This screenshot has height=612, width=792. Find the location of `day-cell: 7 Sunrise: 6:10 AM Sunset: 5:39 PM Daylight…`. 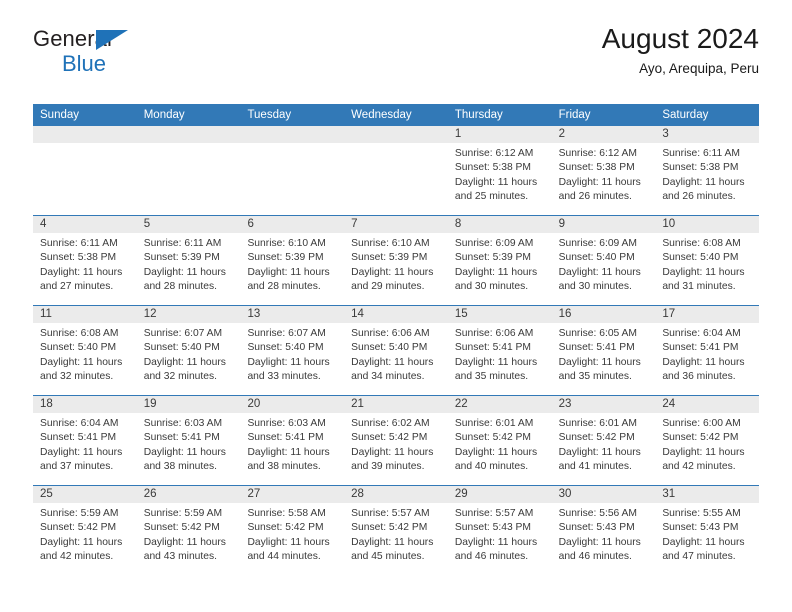

day-cell: 7 Sunrise: 6:10 AM Sunset: 5:39 PM Daylight… is located at coordinates (396, 260).